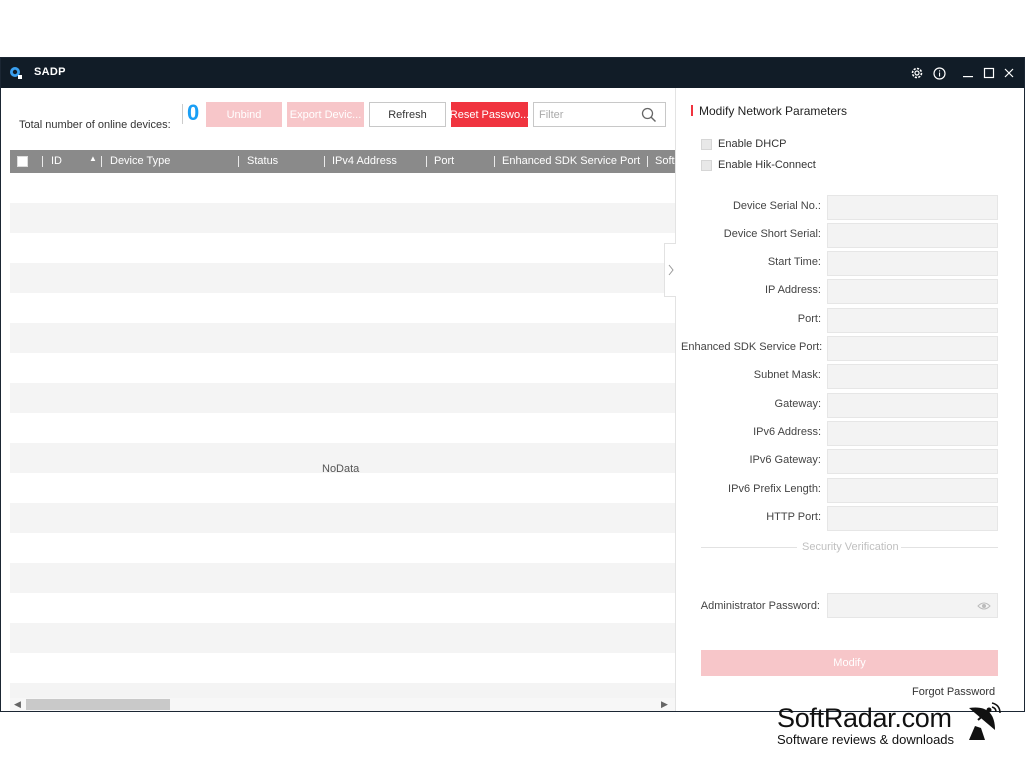 This screenshot has width=1025, height=769. I want to click on http-port-field, so click(912, 518).